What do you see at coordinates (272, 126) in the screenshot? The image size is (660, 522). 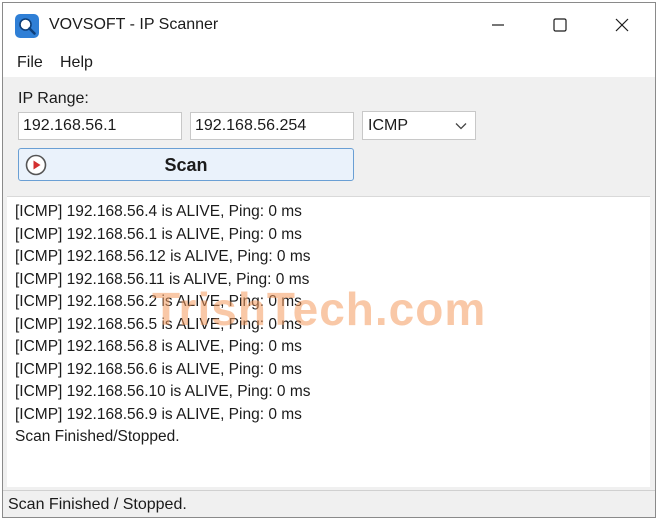 I see `end-ip-input` at bounding box center [272, 126].